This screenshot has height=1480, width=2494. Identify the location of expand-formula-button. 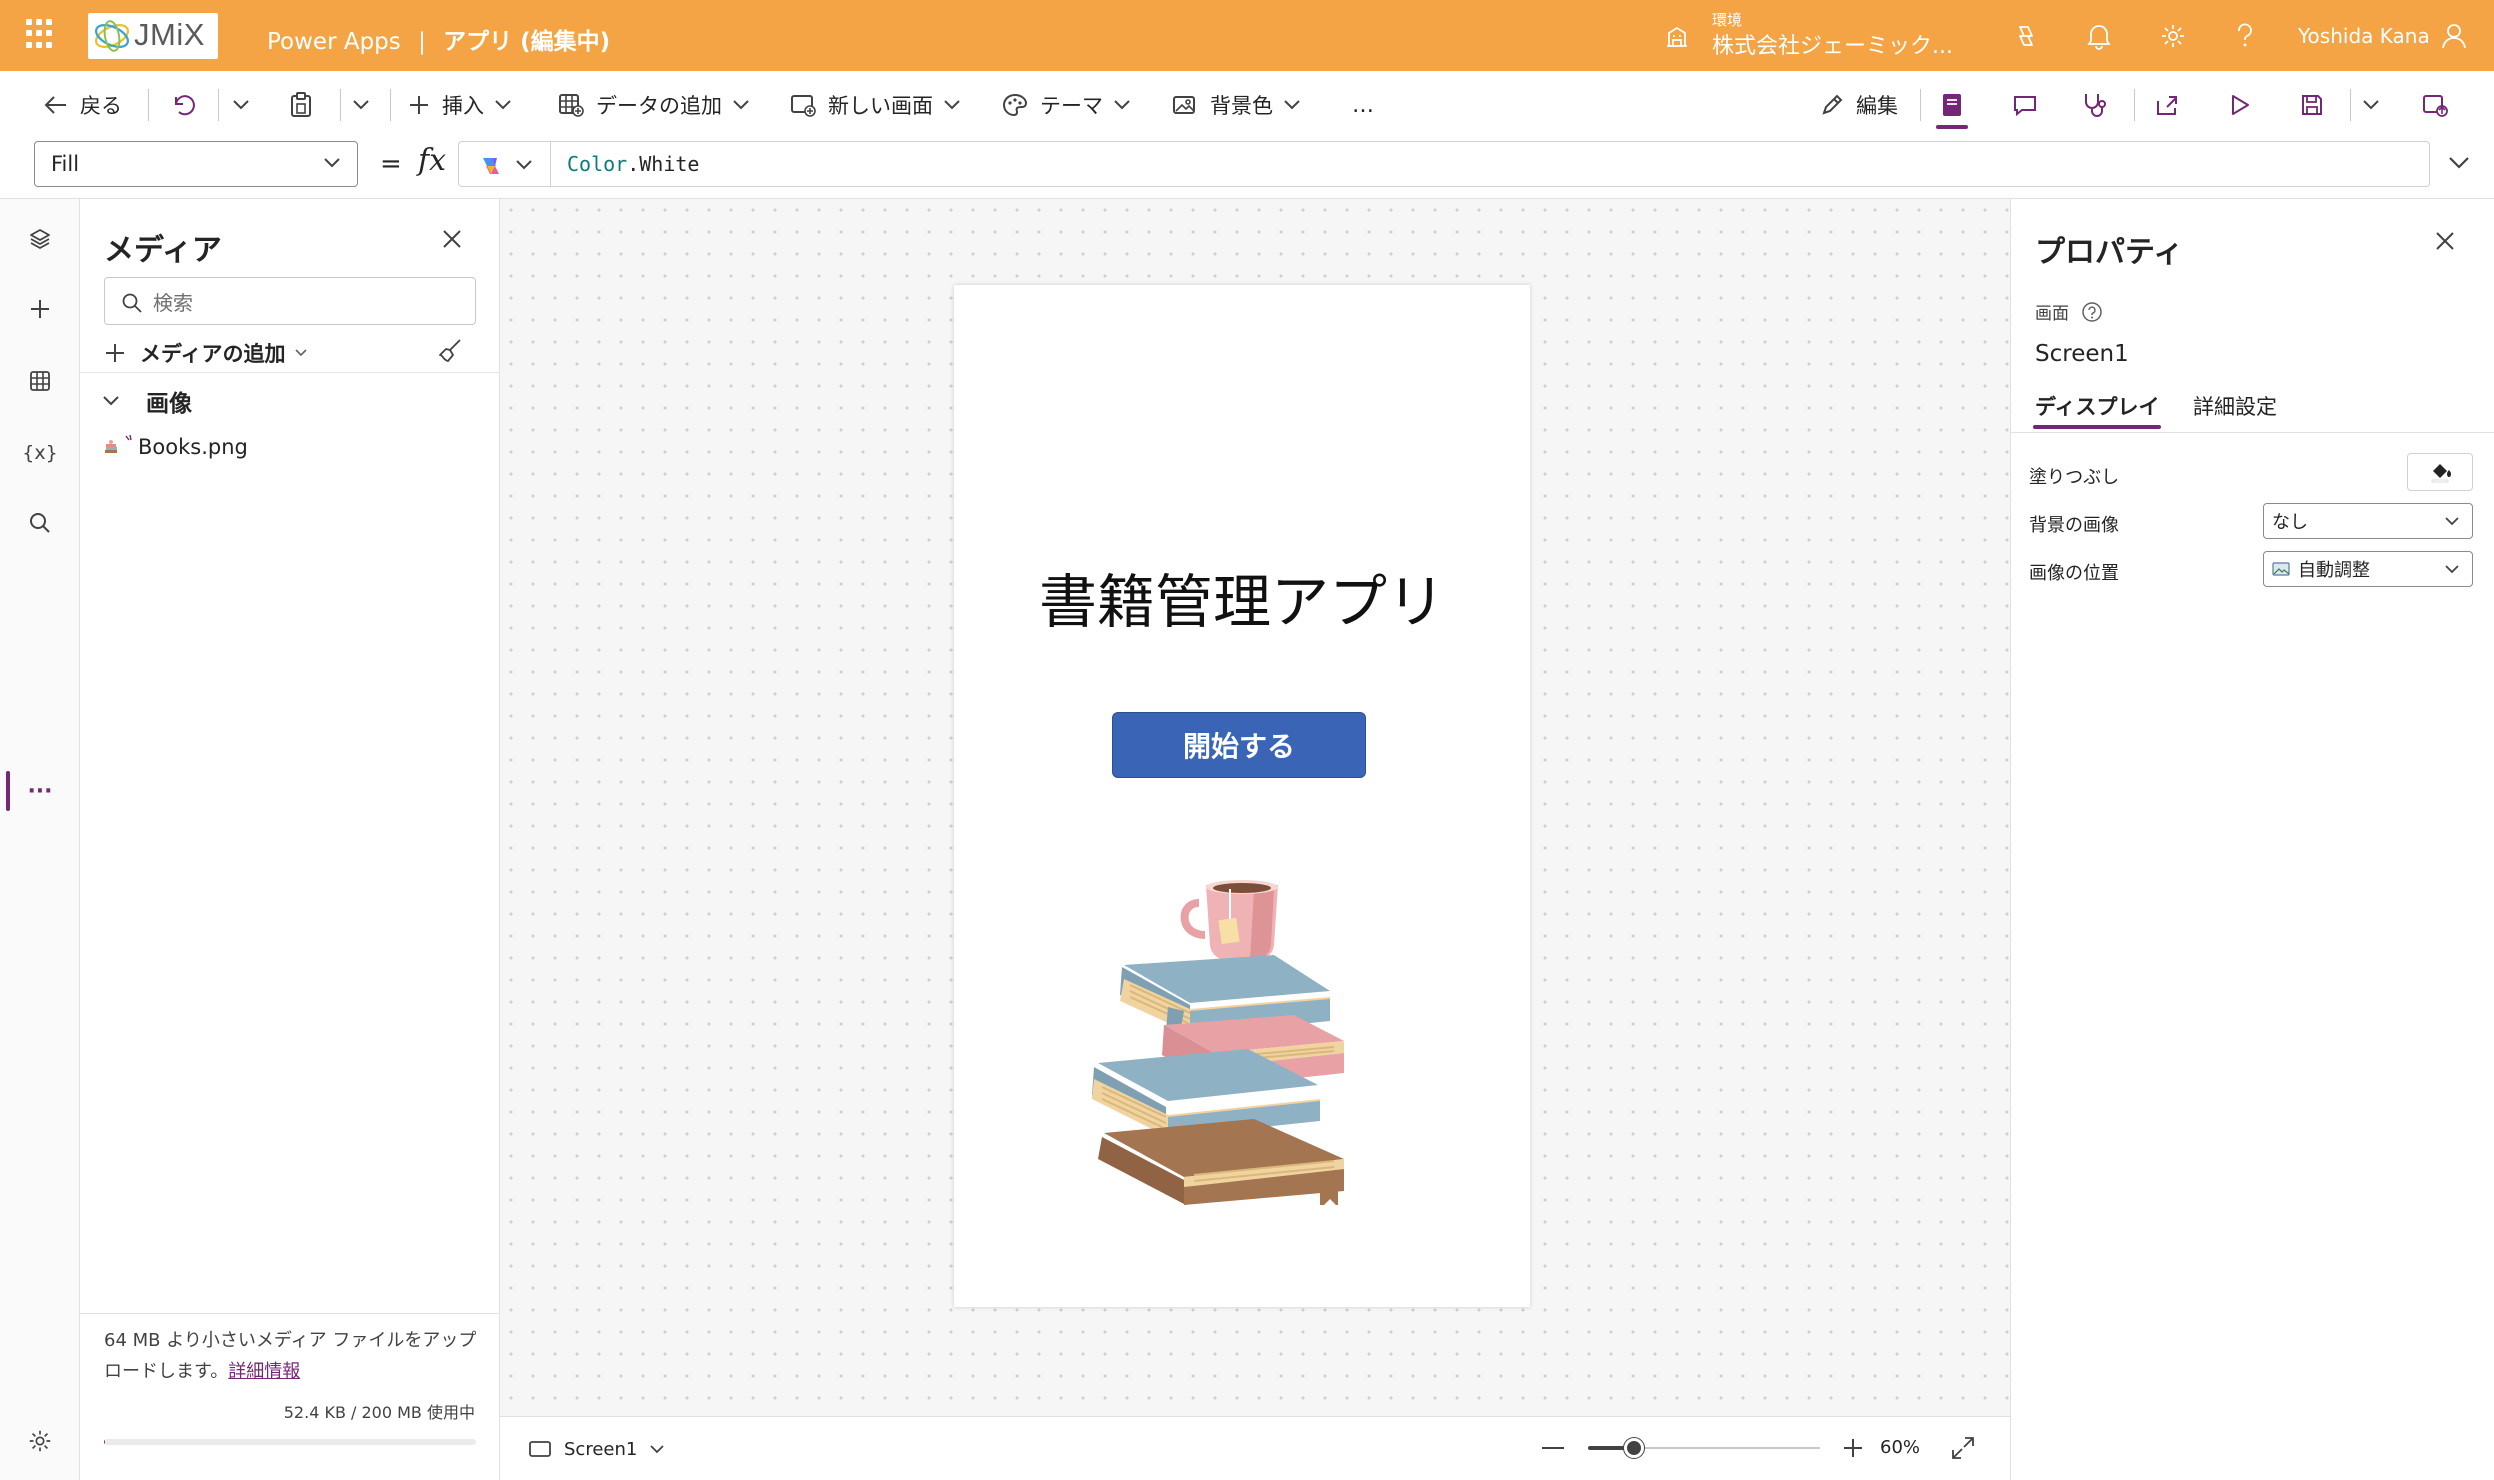
(2459, 164).